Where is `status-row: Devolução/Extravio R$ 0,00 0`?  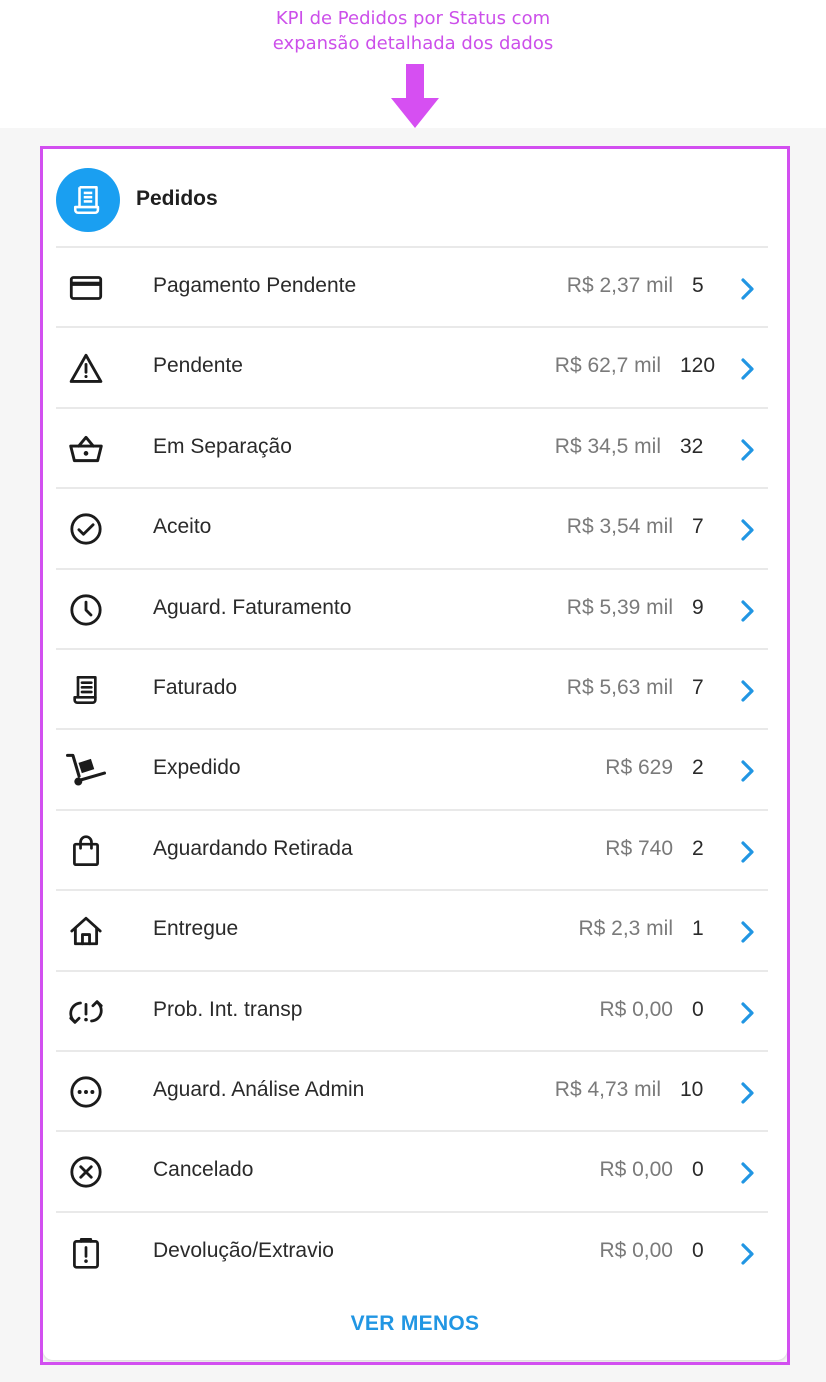 status-row: Devolução/Extravio R$ 0,00 0 is located at coordinates (412, 1250).